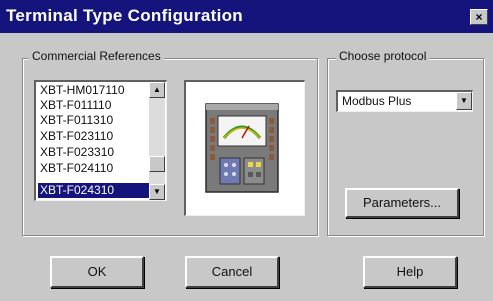 The image size is (493, 301). I want to click on list-item: XBT-F011110, so click(94, 105).